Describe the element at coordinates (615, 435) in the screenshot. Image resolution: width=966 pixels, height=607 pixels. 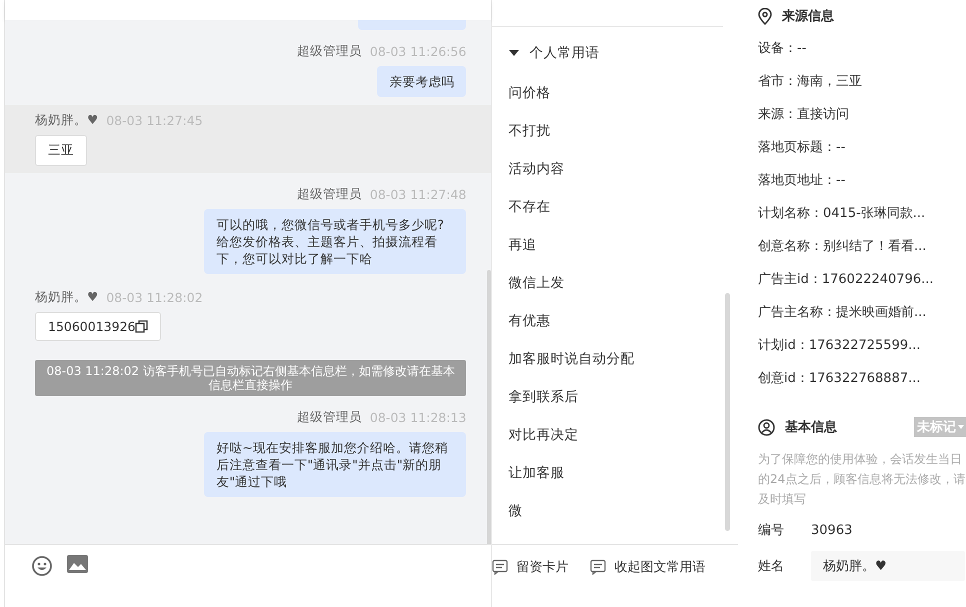
I see `phrase-item: 对比再决定` at that location.